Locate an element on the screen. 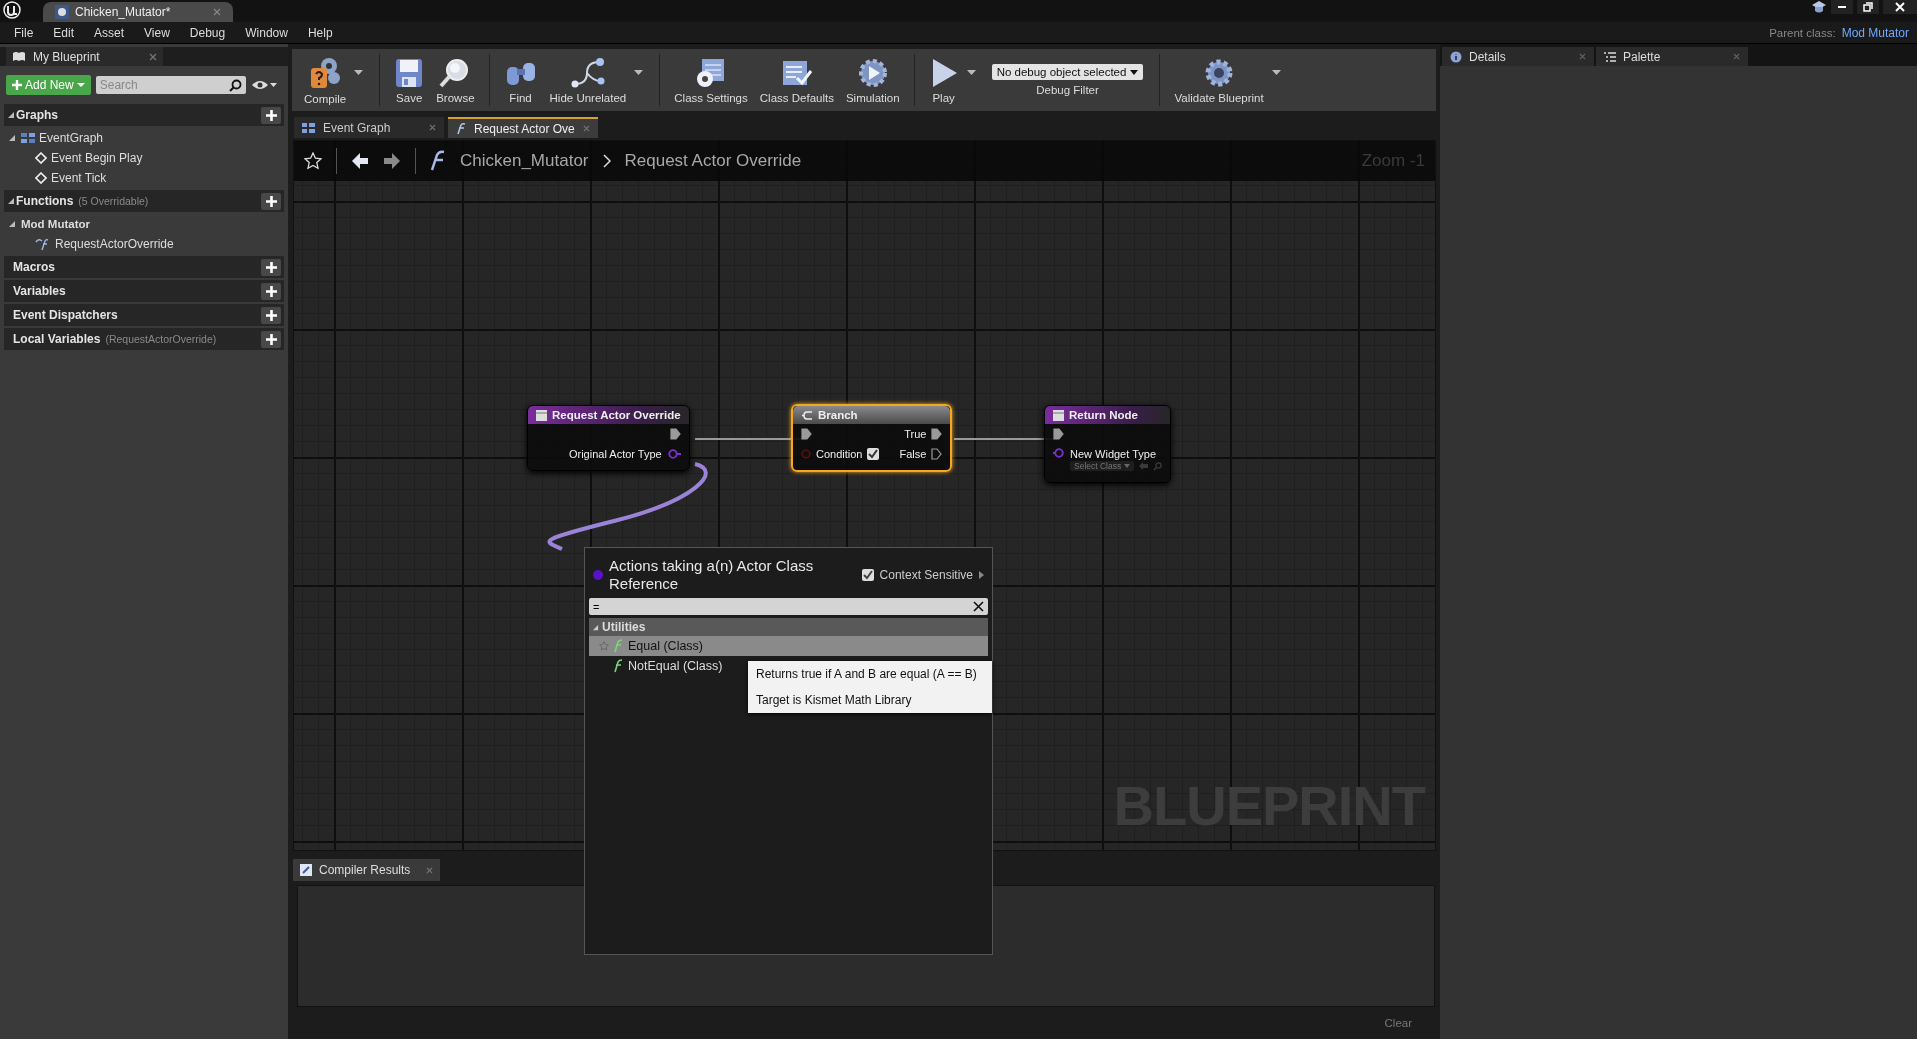 This screenshot has width=1917, height=1039. pin-label: False is located at coordinates (913, 454).